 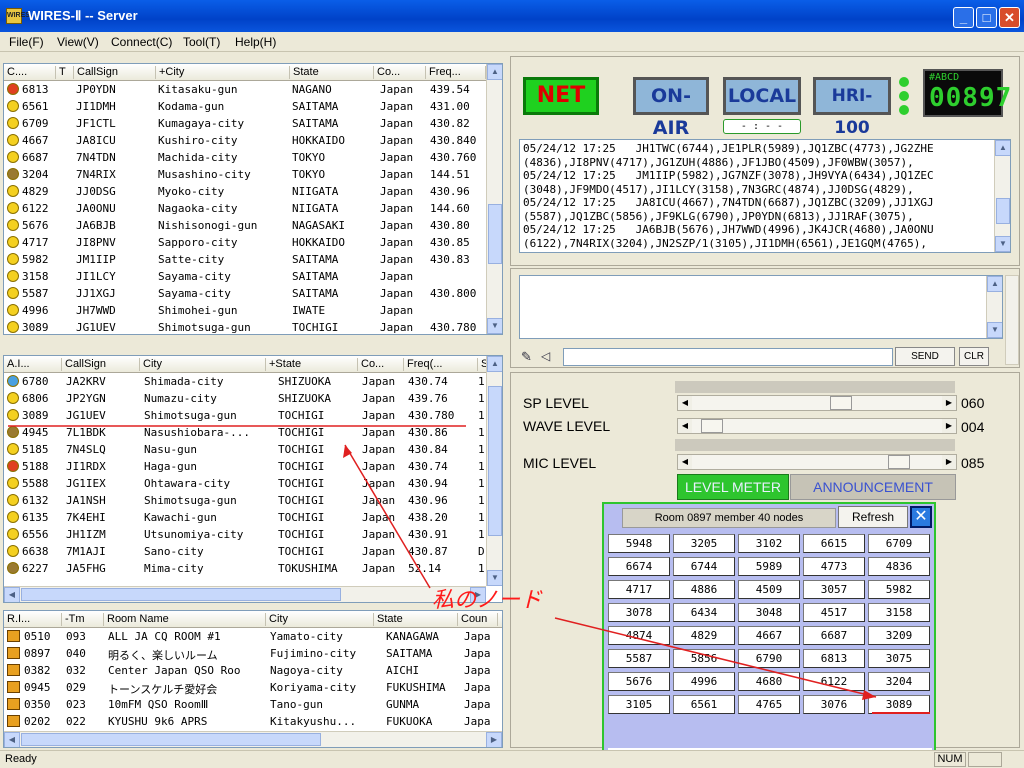 What do you see at coordinates (487, 600) in the screenshot?
I see `annotation-label: 私のノード` at bounding box center [487, 600].